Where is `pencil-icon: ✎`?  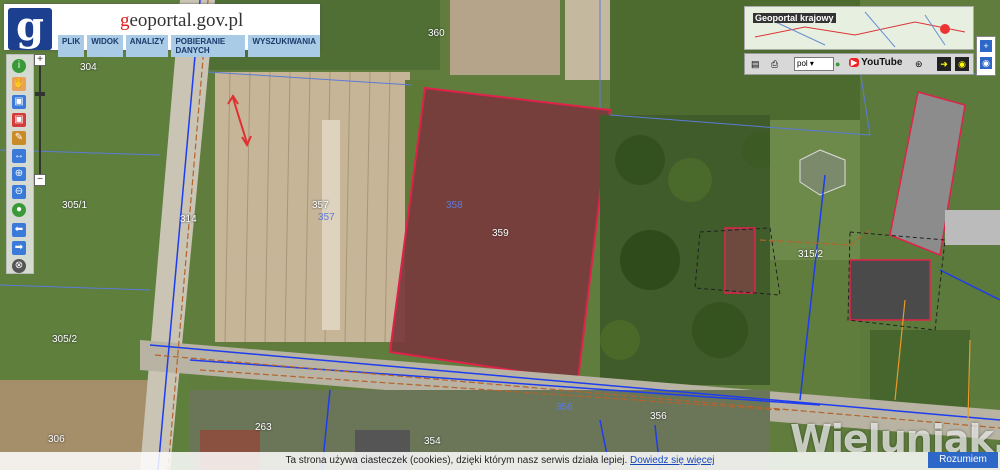 pencil-icon: ✎ is located at coordinates (19, 138).